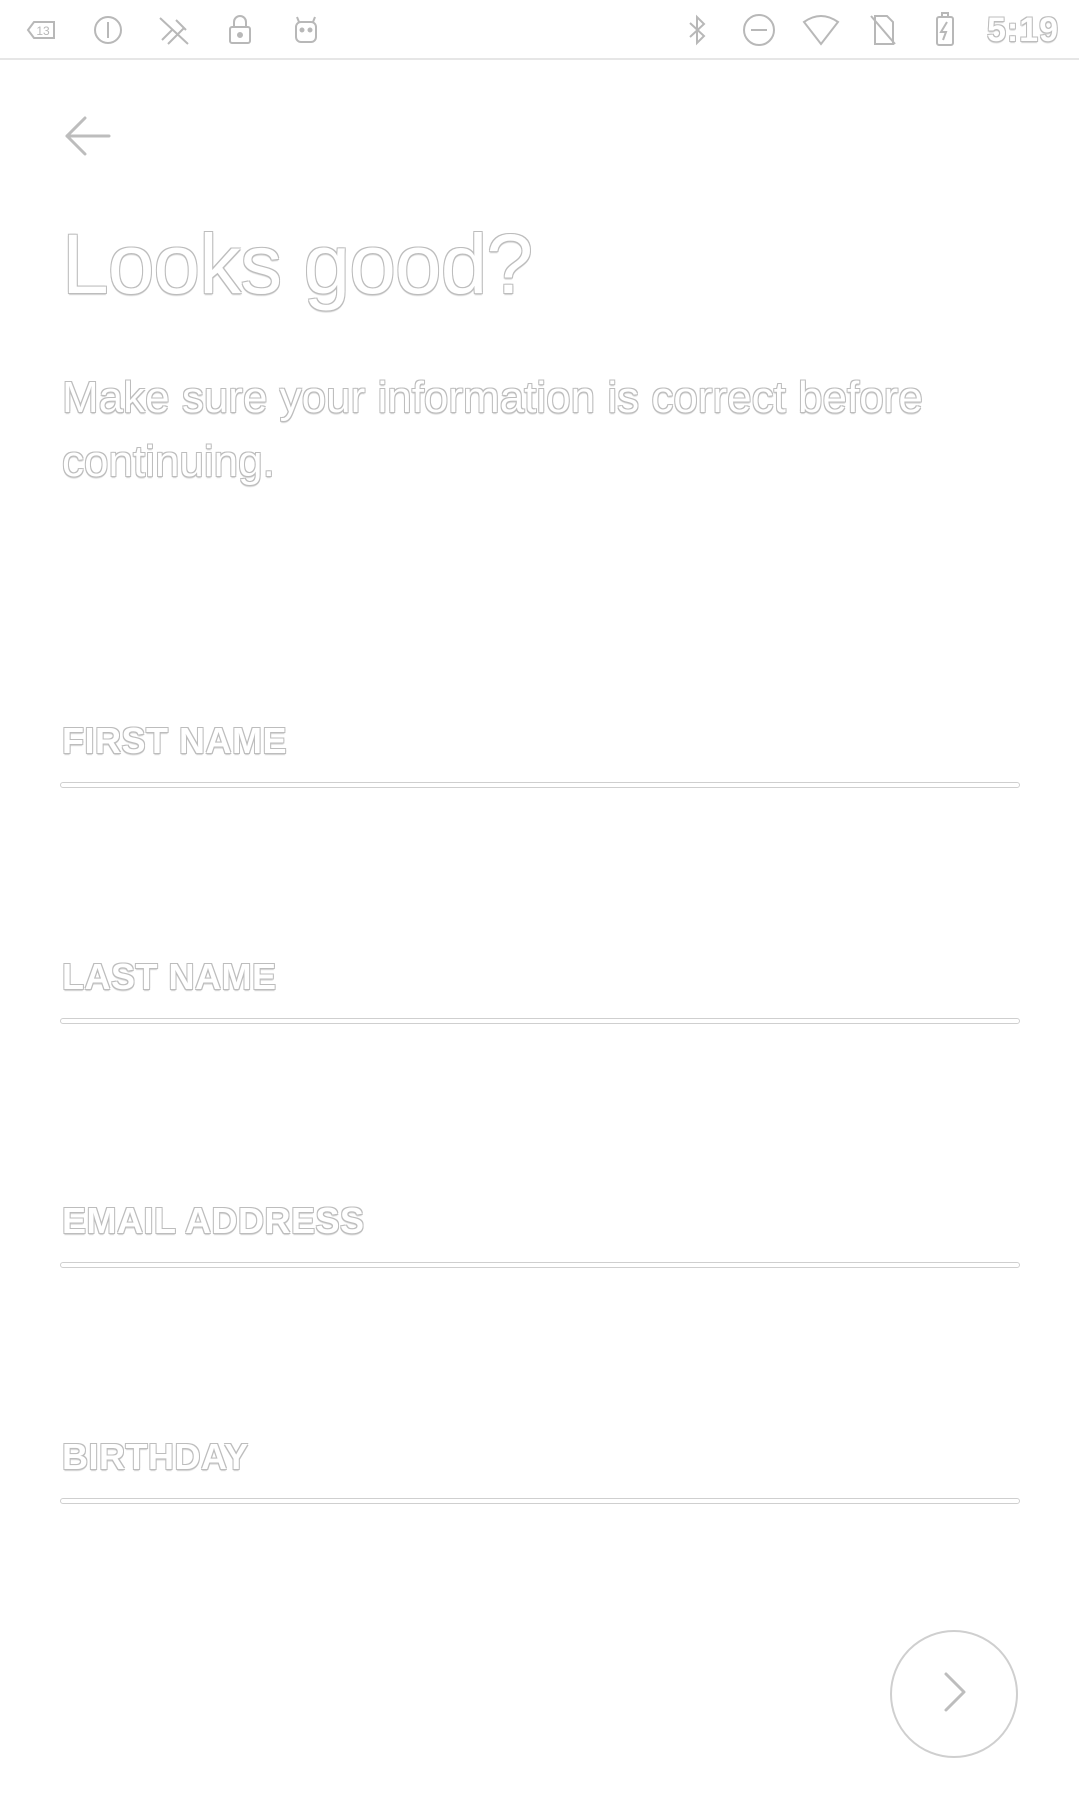 The height and width of the screenshot is (1794, 1079). Describe the element at coordinates (821, 30) in the screenshot. I see `wifi-icon` at that location.